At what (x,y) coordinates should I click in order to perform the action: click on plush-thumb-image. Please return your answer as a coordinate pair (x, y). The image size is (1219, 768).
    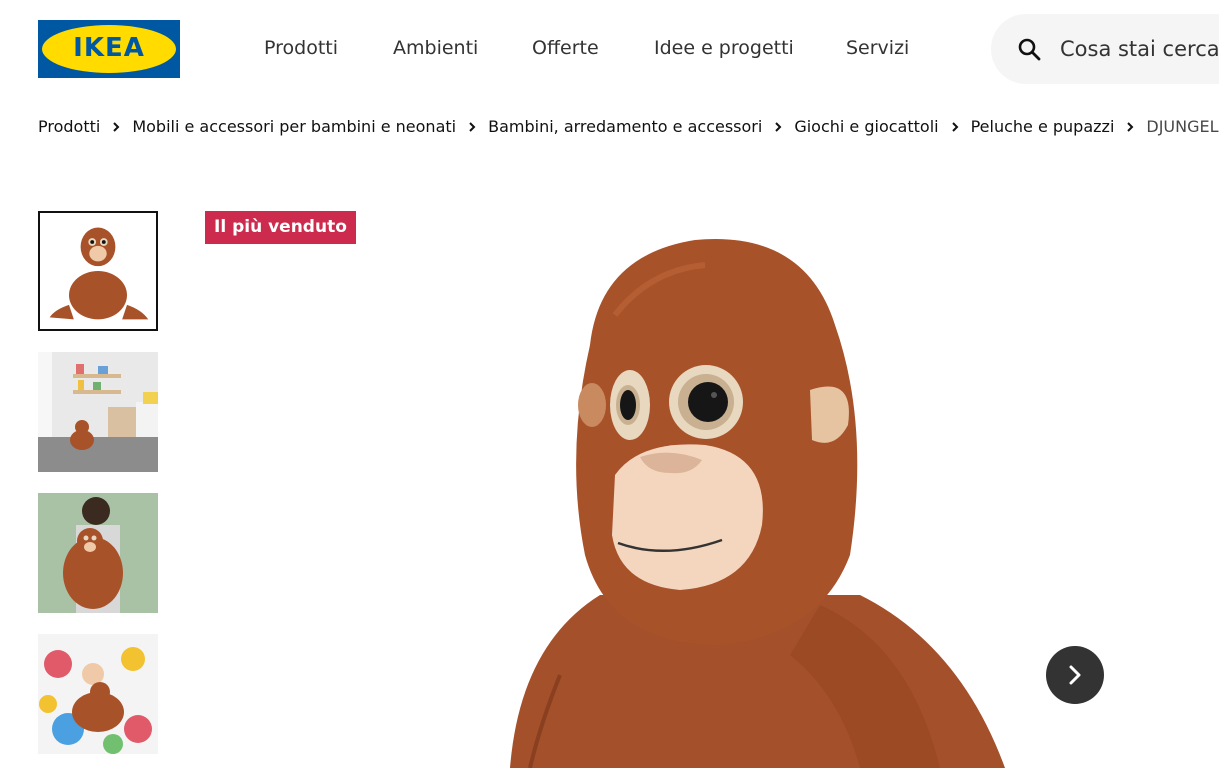
    Looking at the image, I should click on (98, 271).